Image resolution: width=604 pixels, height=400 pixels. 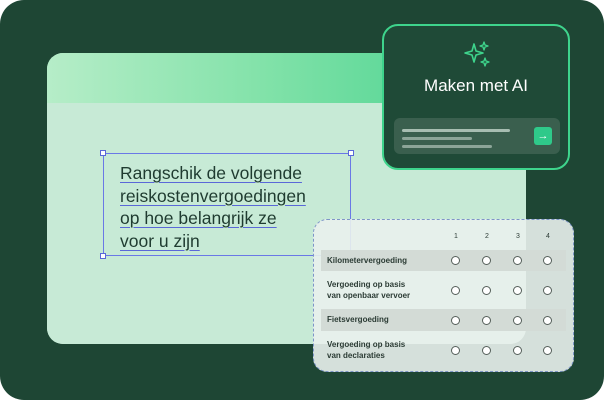 What do you see at coordinates (487, 236) in the screenshot?
I see `column-header: 2` at bounding box center [487, 236].